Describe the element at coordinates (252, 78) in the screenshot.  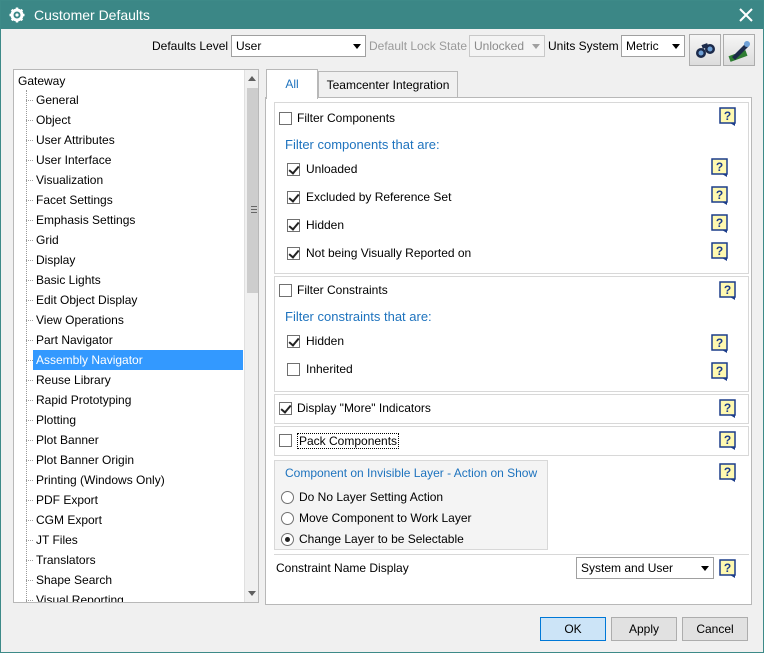
I see `scroll-up-icon` at that location.